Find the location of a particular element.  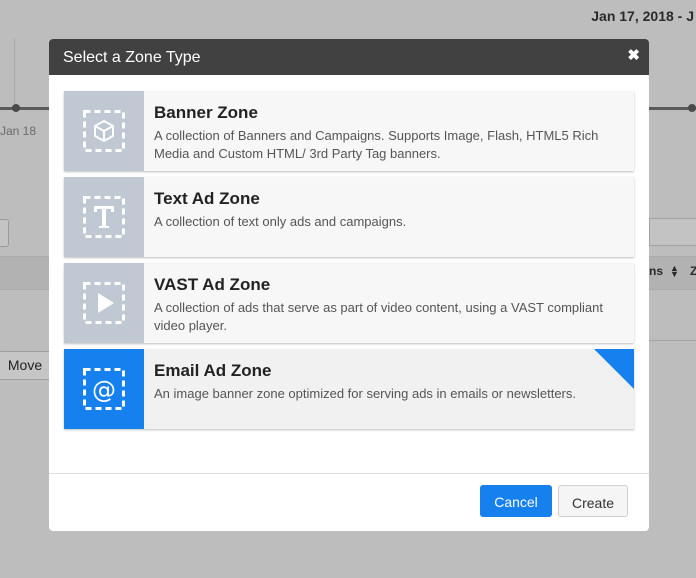

cancel-button: Cancel is located at coordinates (516, 501).